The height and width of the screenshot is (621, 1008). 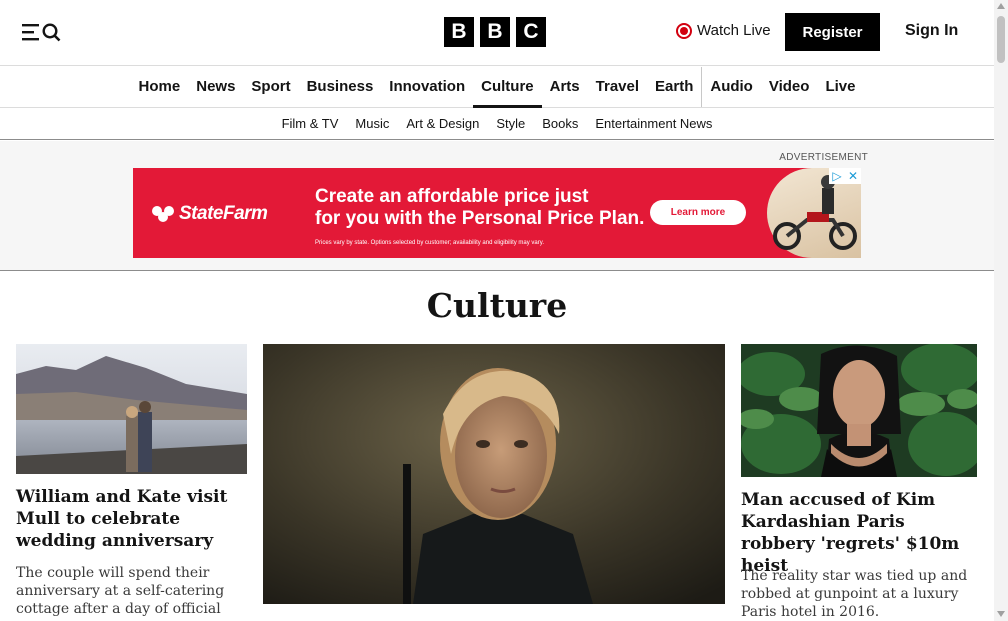 I want to click on statefarm-logo: StateFarm, so click(x=210, y=214).